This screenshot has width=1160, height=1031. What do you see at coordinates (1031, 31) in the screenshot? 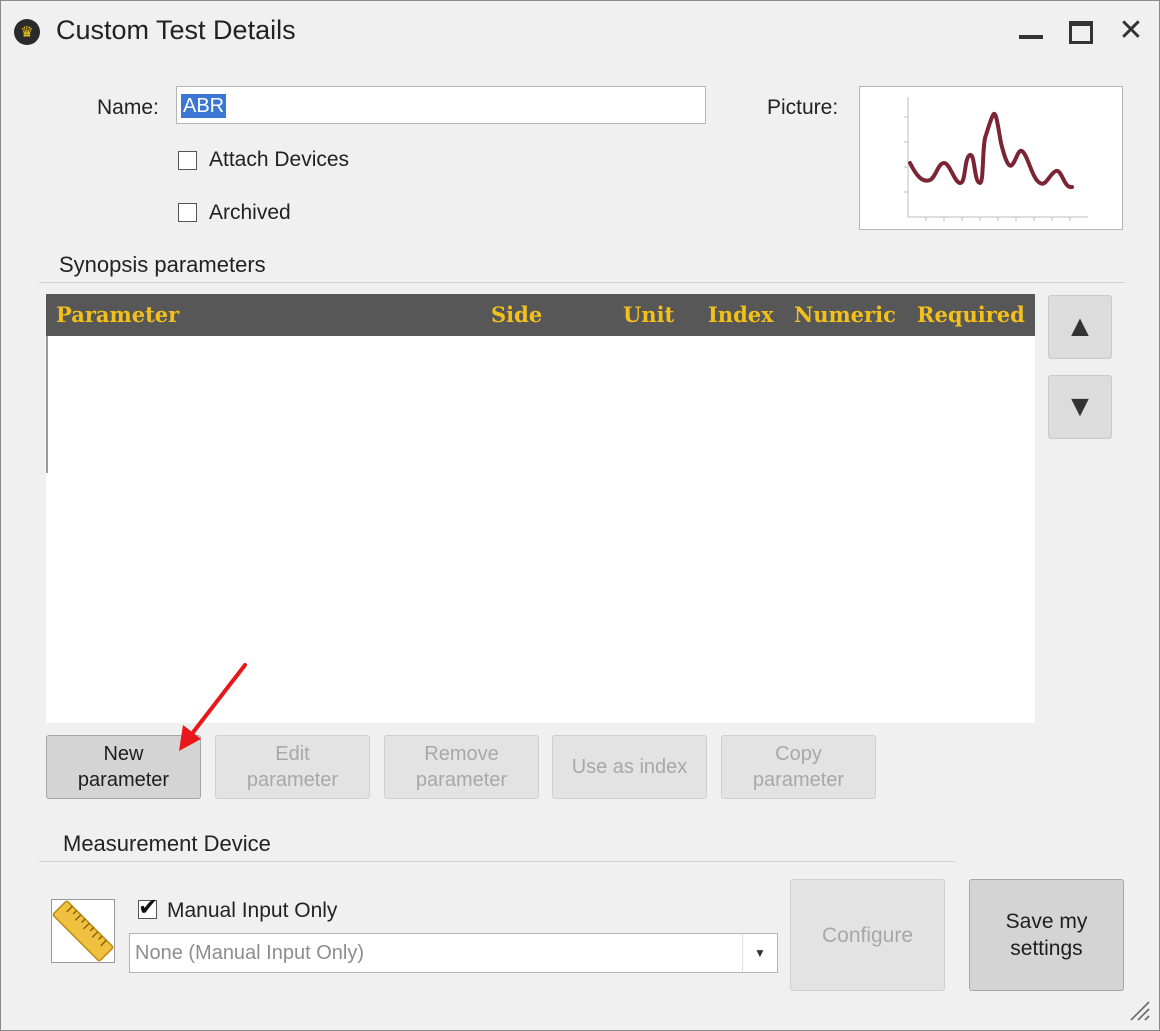
I see `minimize-icon` at bounding box center [1031, 31].